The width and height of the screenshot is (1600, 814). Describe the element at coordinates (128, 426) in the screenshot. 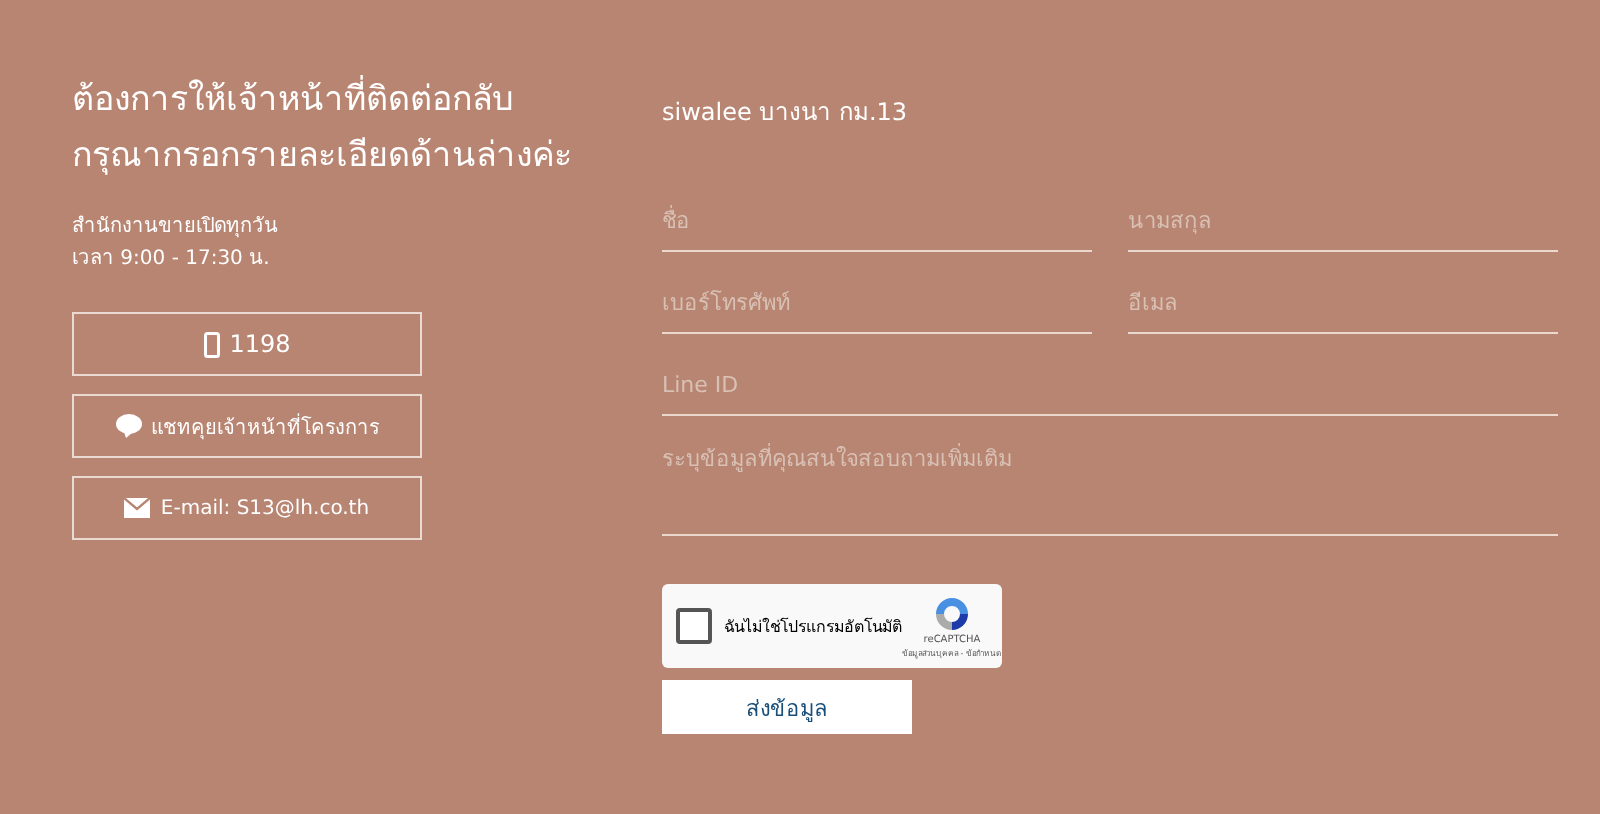

I see `chat-bubble-icon` at that location.